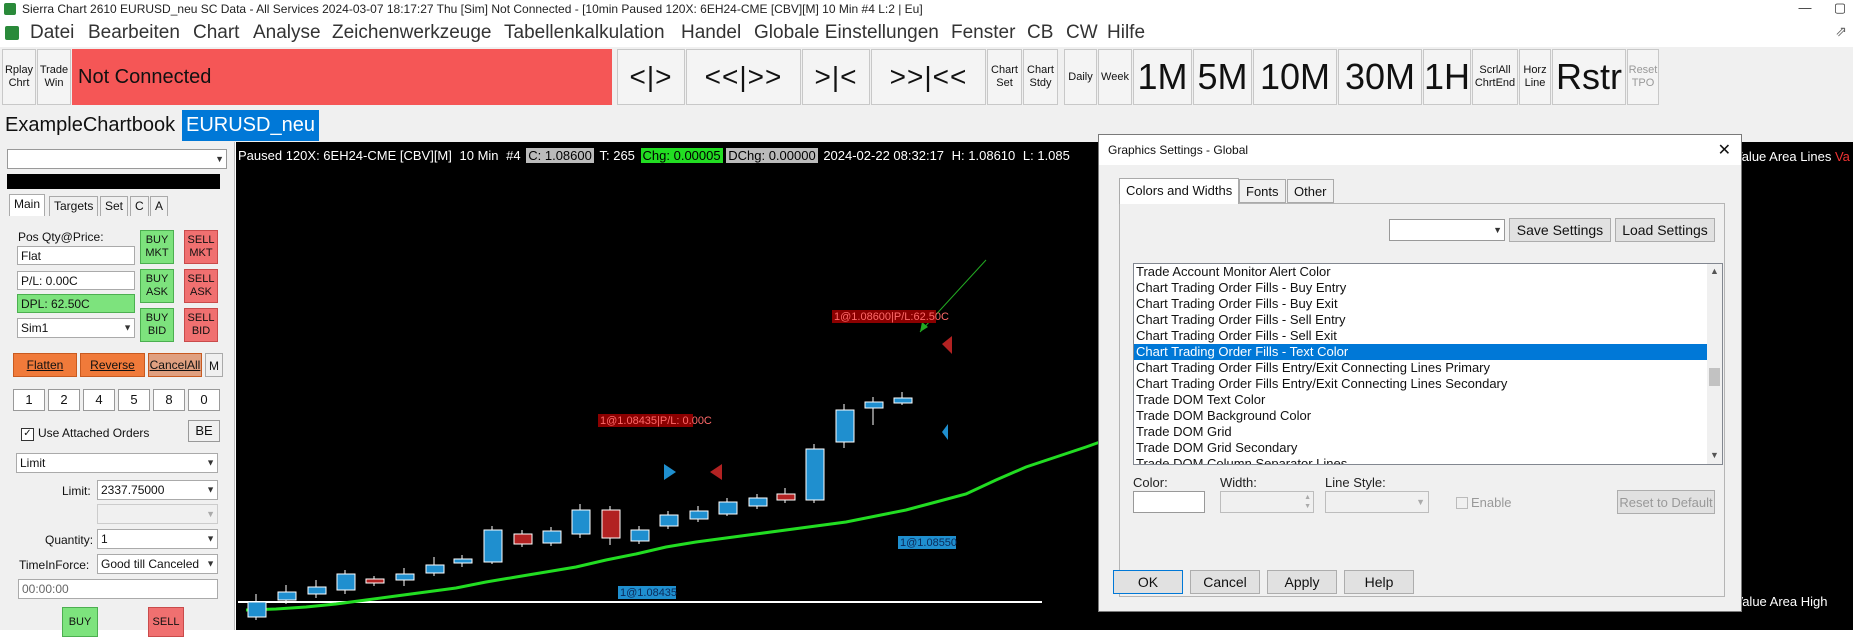 This screenshot has height=637, width=1853. Describe the element at coordinates (1115, 77) in the screenshot. I see `week-button: Week` at that location.